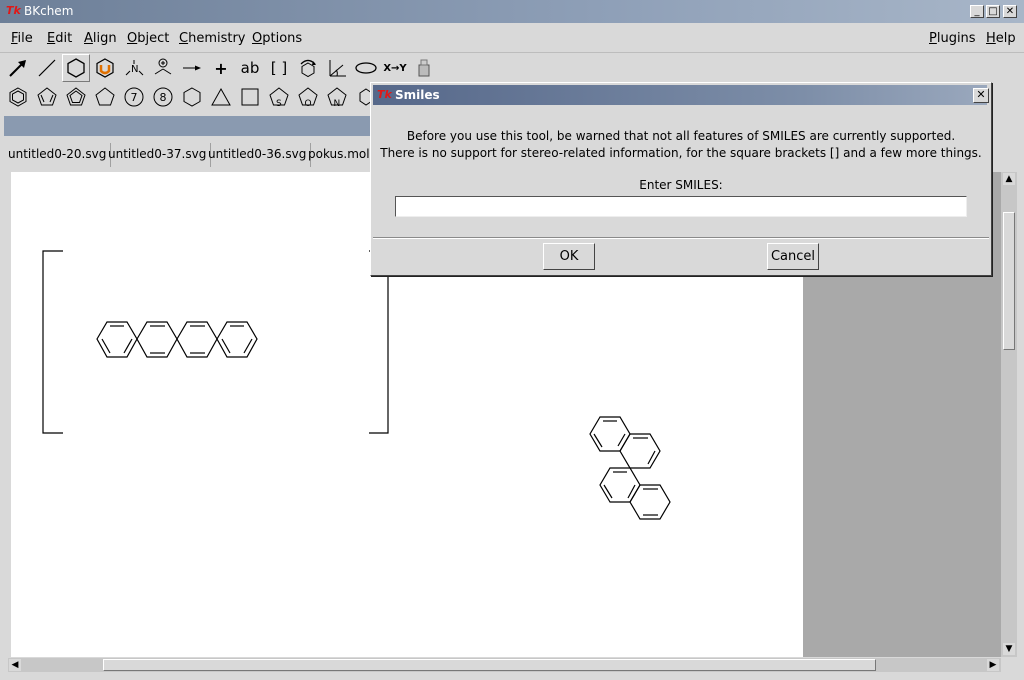  Describe the element at coordinates (681, 206) in the screenshot. I see `smiles-input` at that location.